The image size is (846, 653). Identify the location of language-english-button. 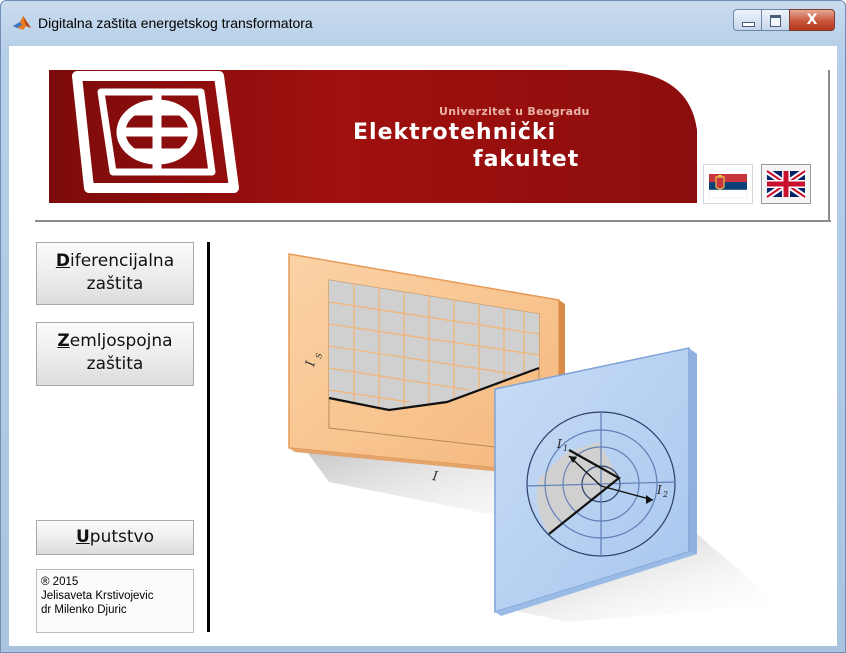
(786, 184).